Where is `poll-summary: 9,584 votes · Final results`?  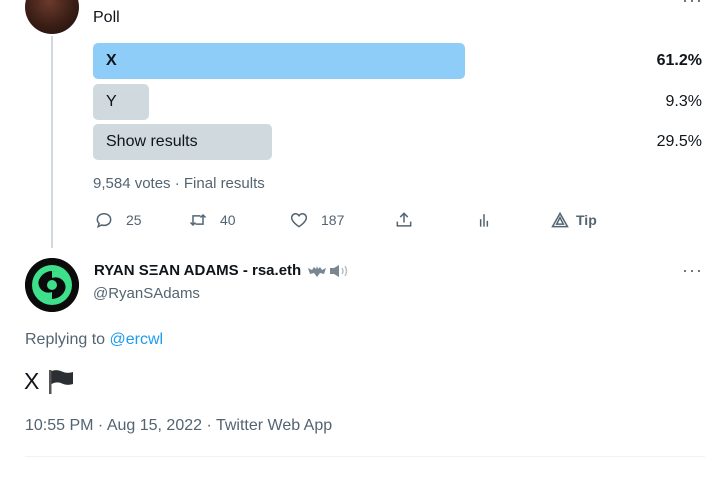 poll-summary: 9,584 votes · Final results is located at coordinates (179, 183).